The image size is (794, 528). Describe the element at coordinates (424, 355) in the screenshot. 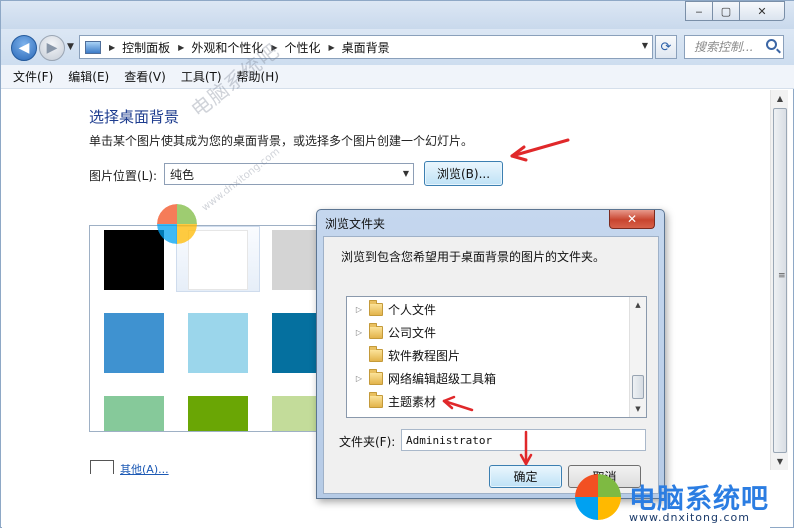

I see `tree-item-label: 软件教程图片` at that location.